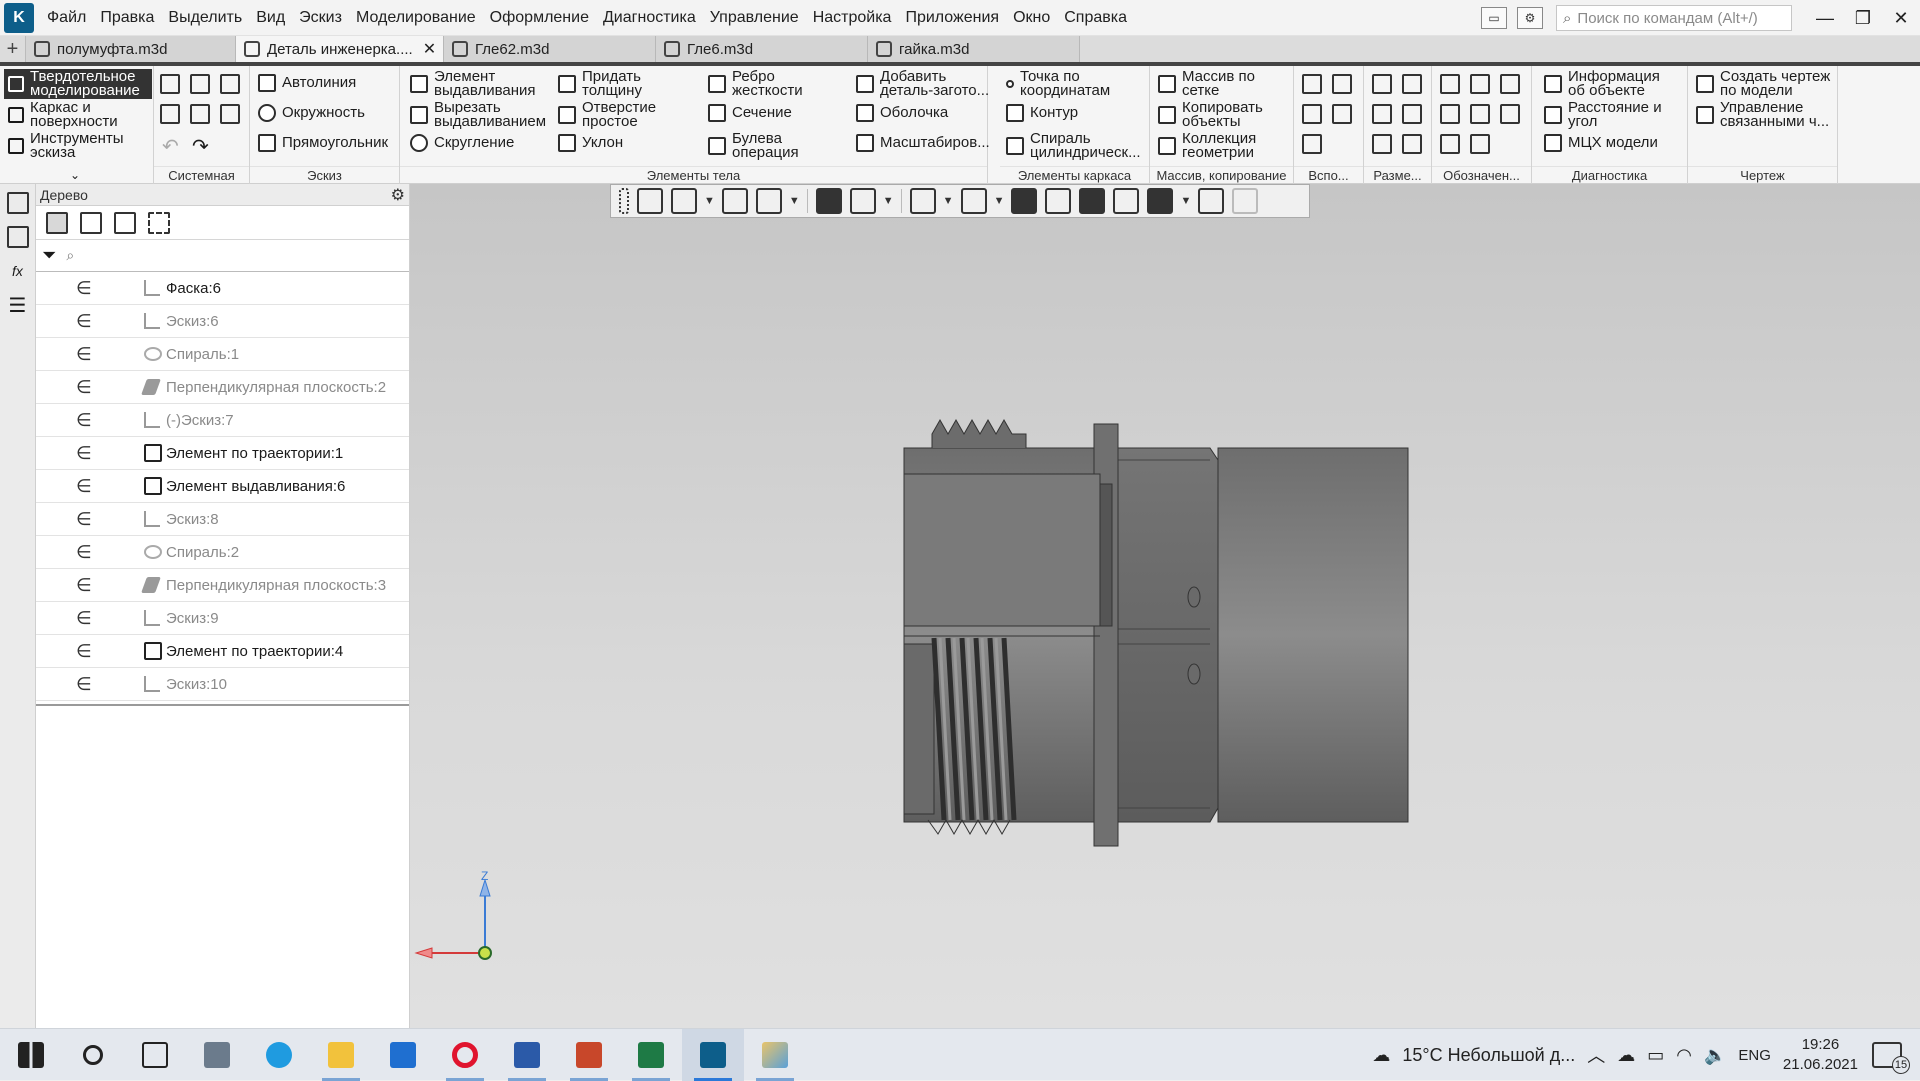  I want to click on opera-icon, so click(465, 1055).